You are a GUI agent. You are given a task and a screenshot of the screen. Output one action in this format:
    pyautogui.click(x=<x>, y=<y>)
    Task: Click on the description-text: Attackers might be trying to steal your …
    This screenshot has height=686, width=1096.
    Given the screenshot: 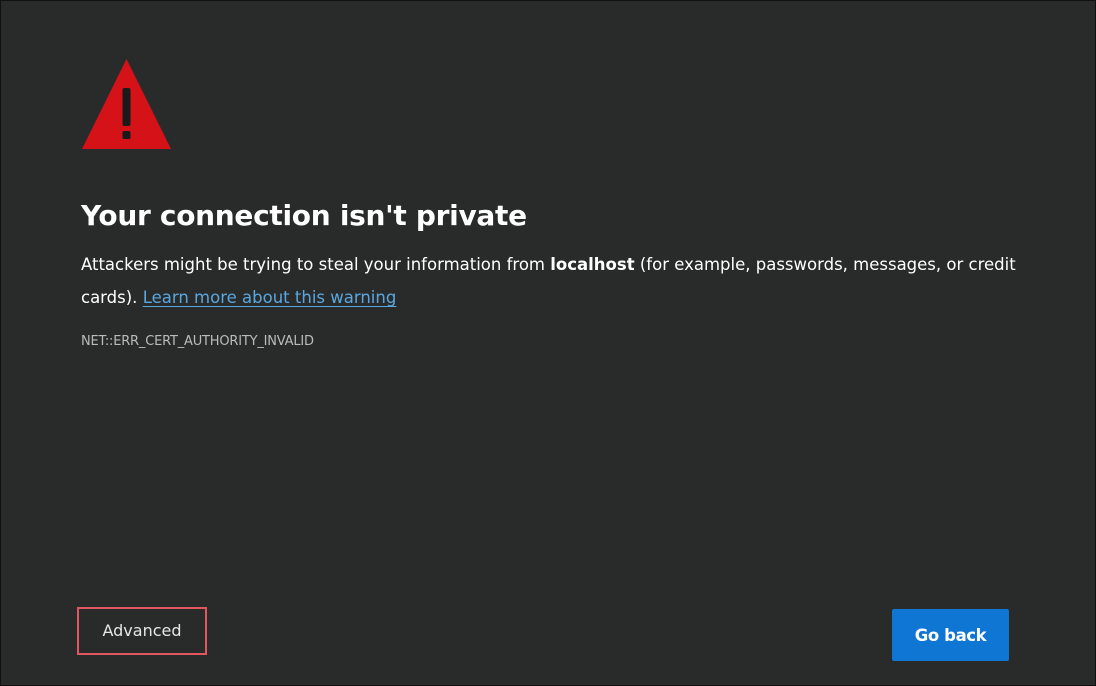 What is the action you would take?
    pyautogui.click(x=316, y=264)
    